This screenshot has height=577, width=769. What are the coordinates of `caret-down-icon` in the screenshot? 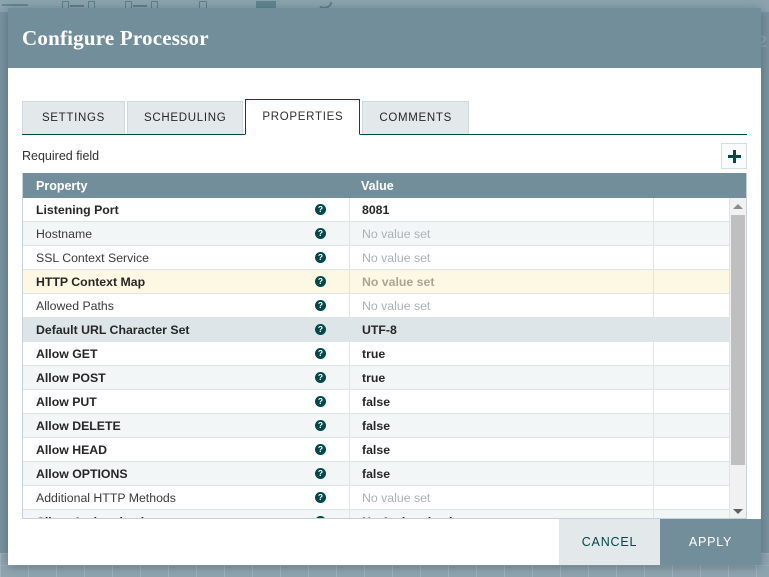 It's located at (738, 511).